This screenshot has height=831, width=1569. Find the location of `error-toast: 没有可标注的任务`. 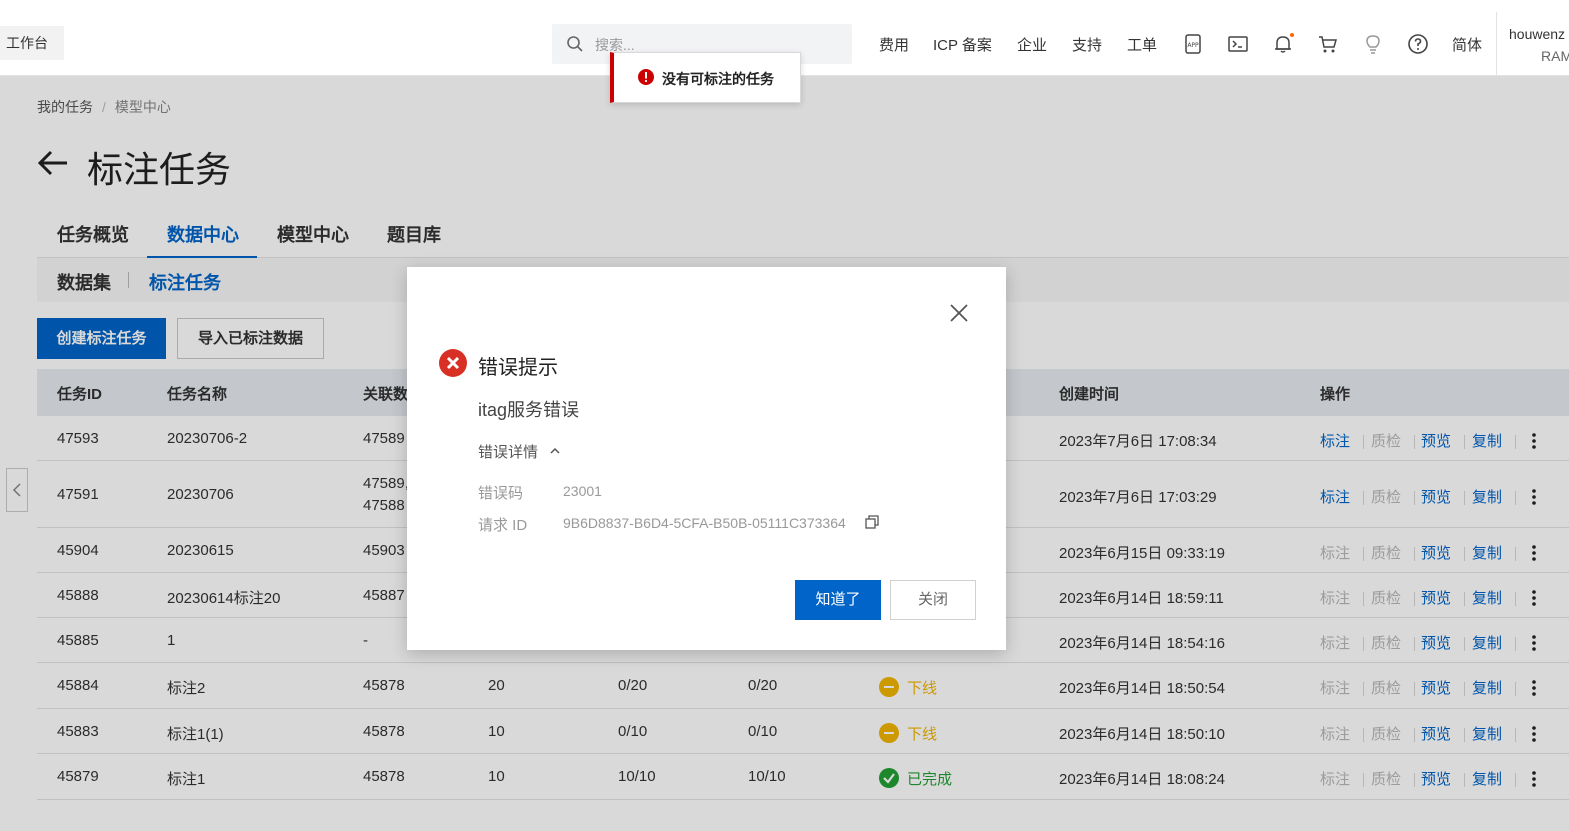

error-toast: 没有可标注的任务 is located at coordinates (705, 77).